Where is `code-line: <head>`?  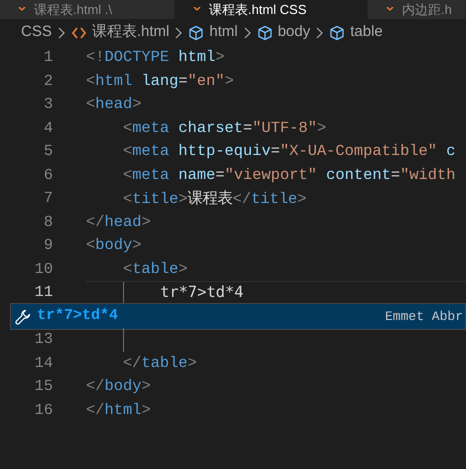 code-line: <head> is located at coordinates (114, 105).